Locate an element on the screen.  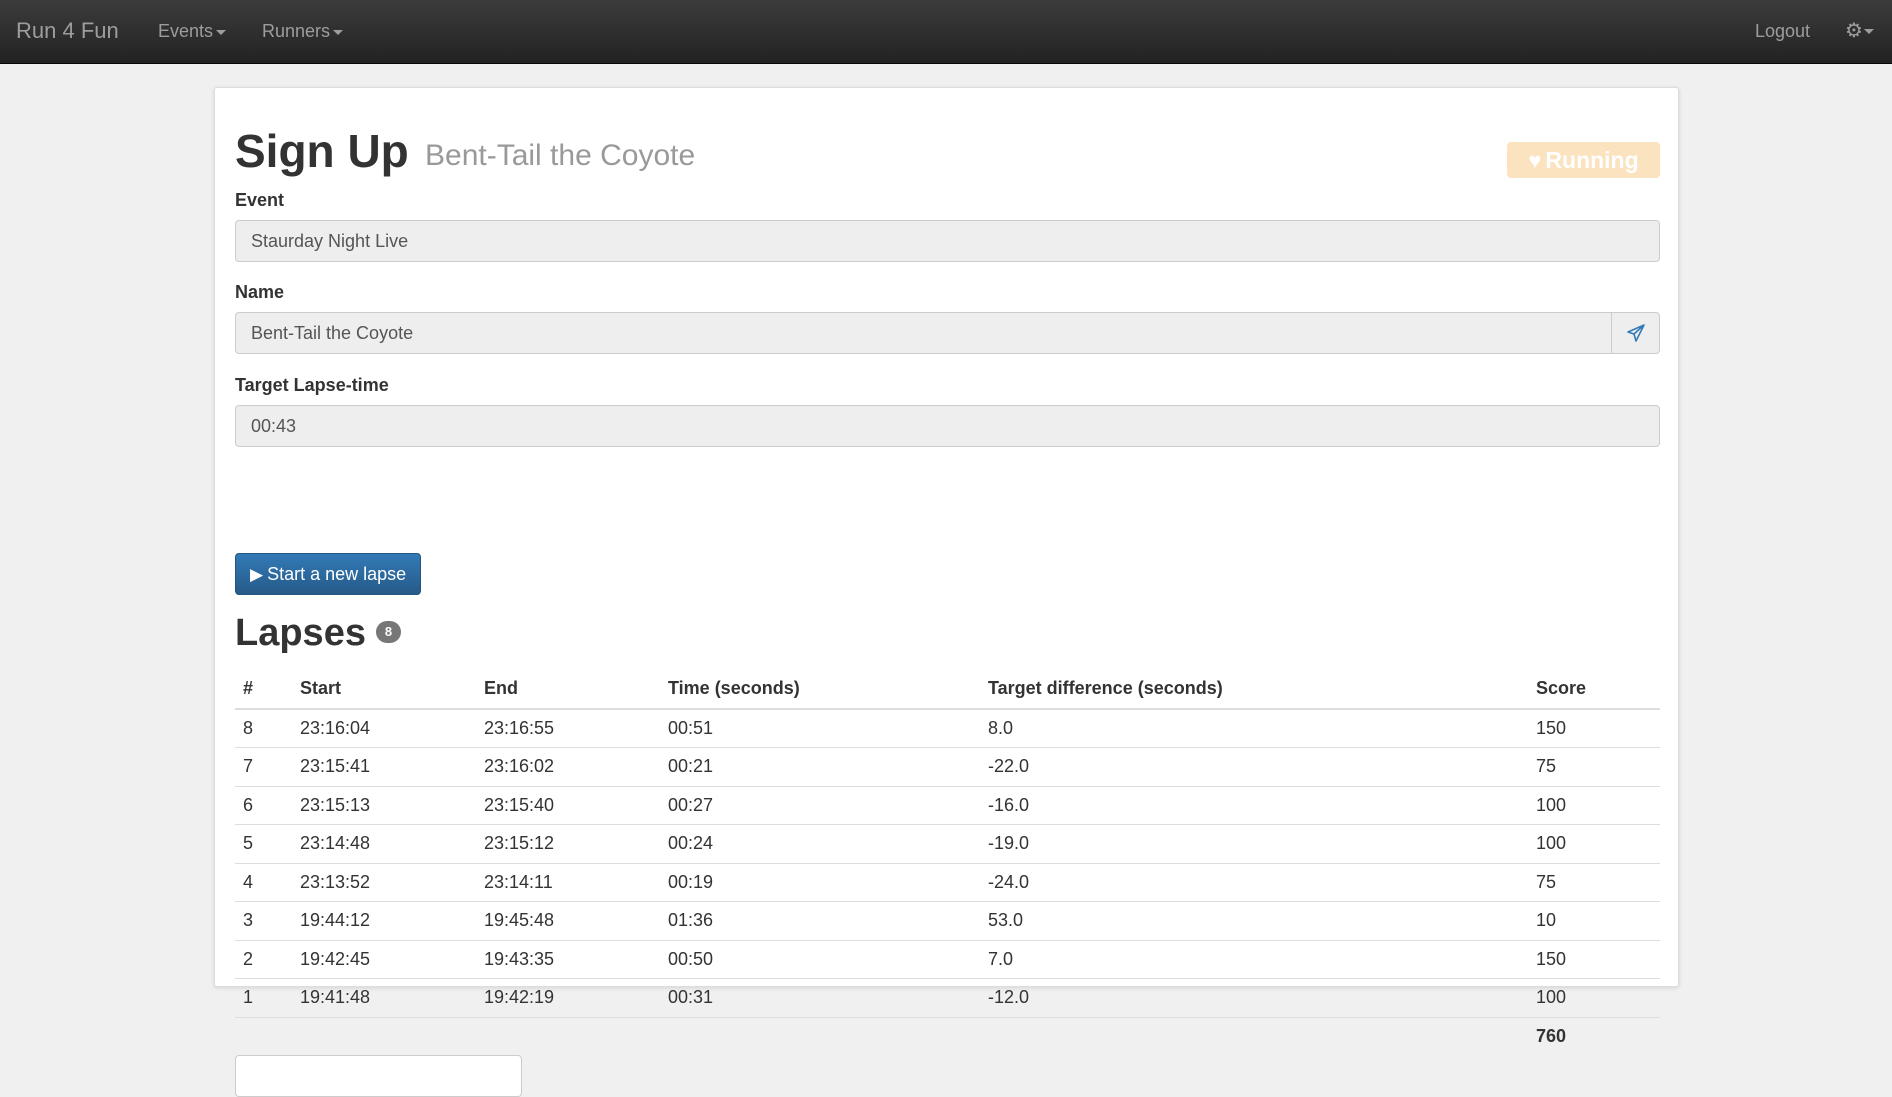
table-cell: 19:43:35 is located at coordinates (568, 959).